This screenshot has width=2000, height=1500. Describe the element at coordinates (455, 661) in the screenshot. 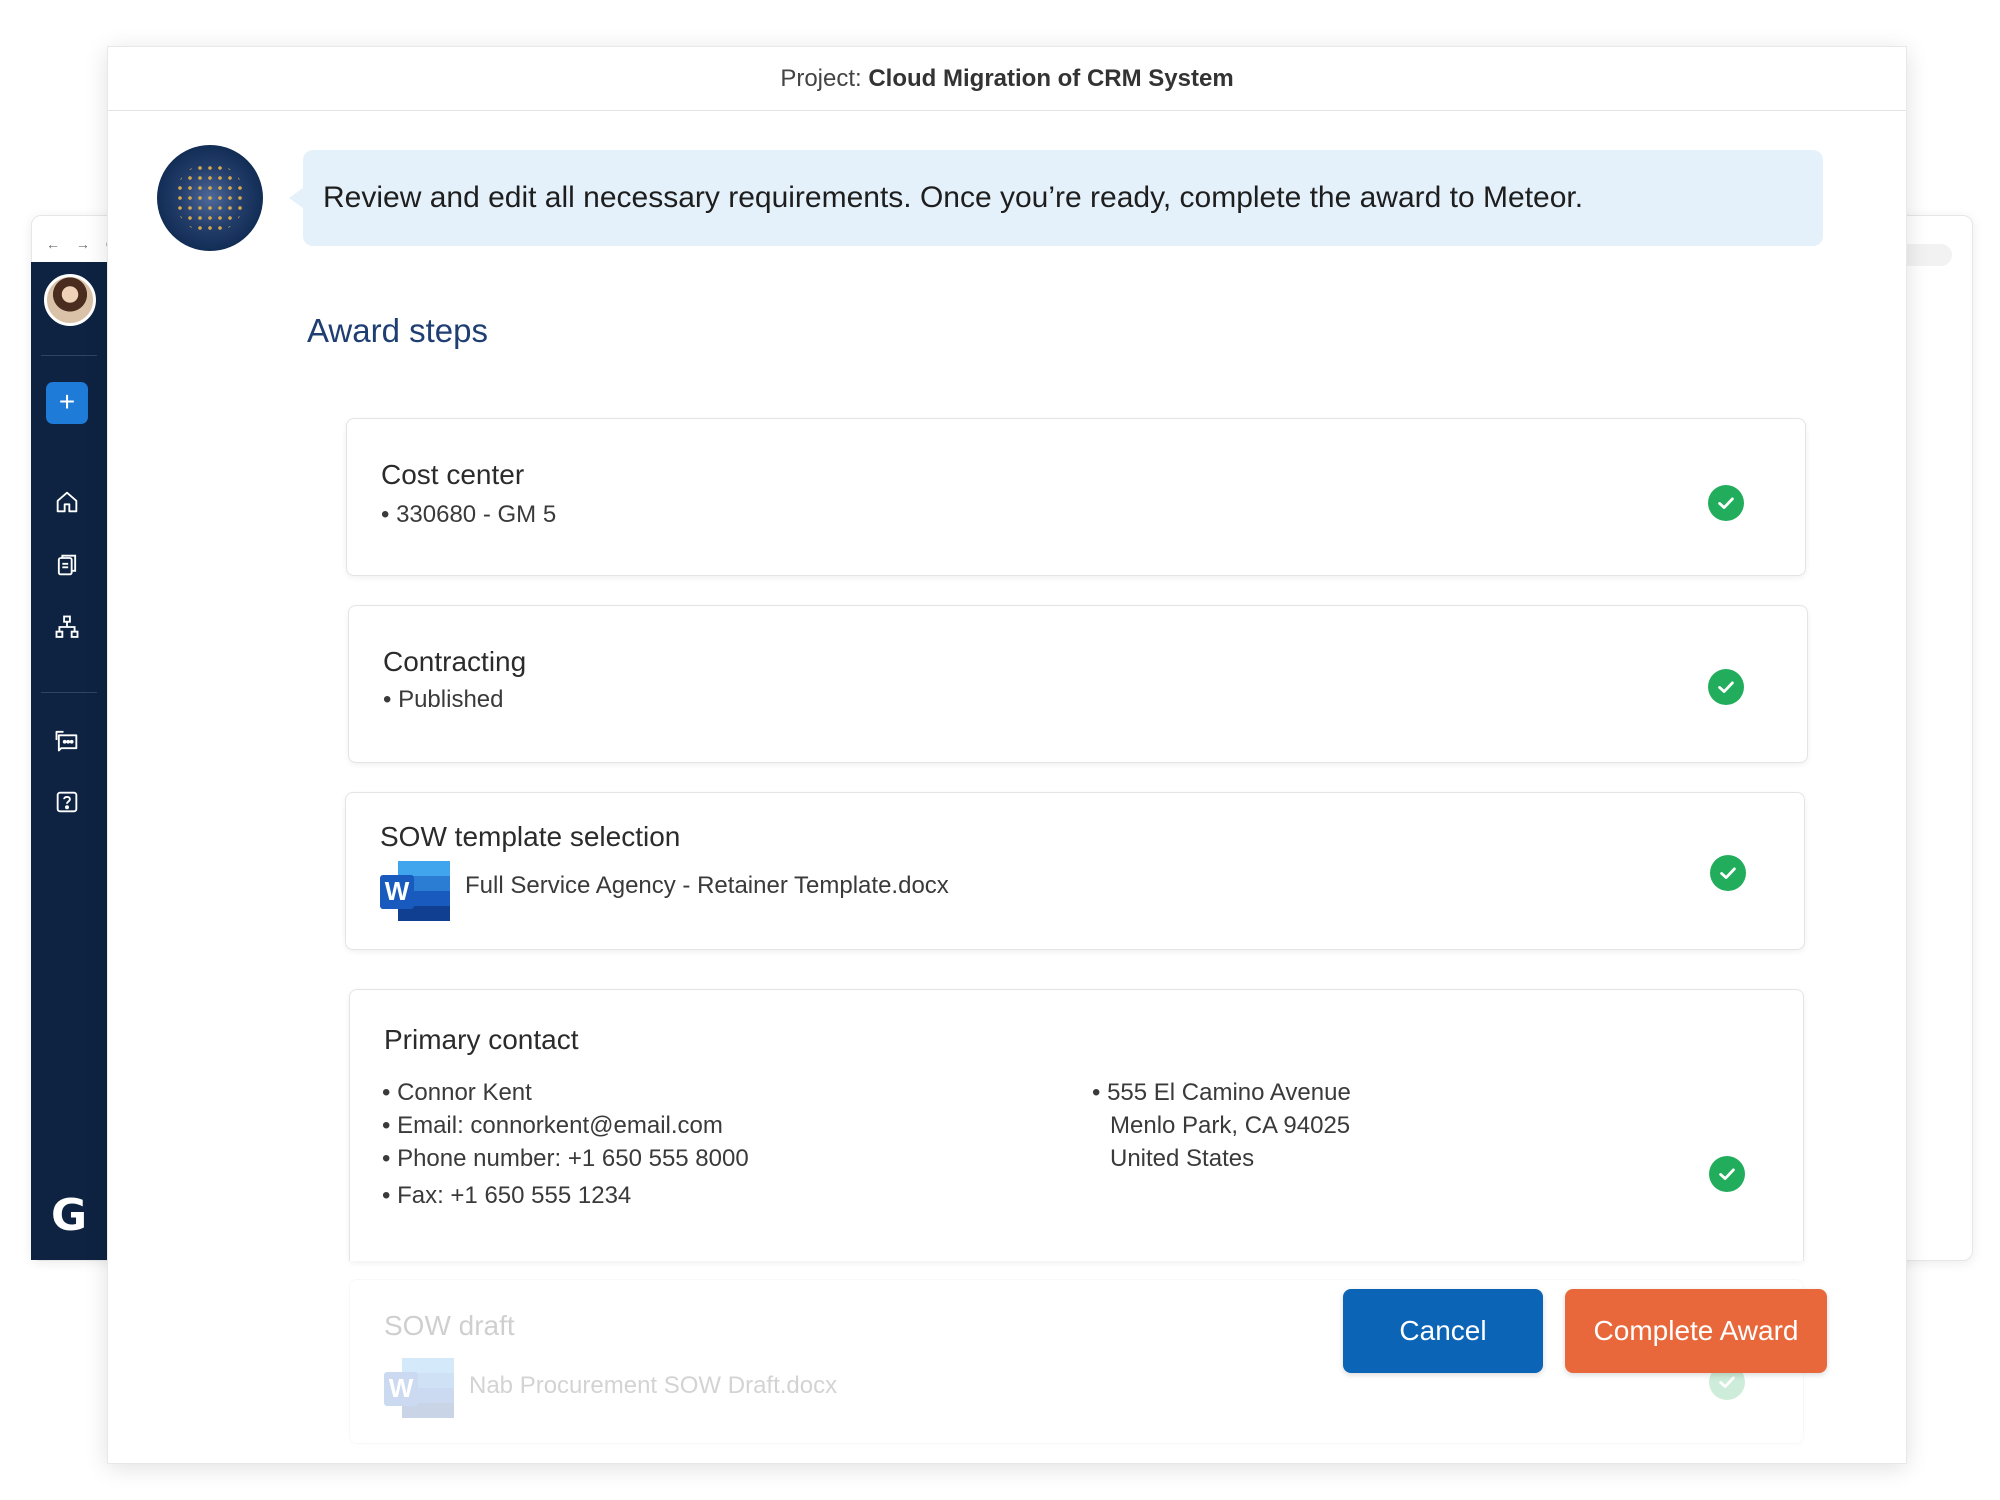

I see `card-title: Contracting` at that location.